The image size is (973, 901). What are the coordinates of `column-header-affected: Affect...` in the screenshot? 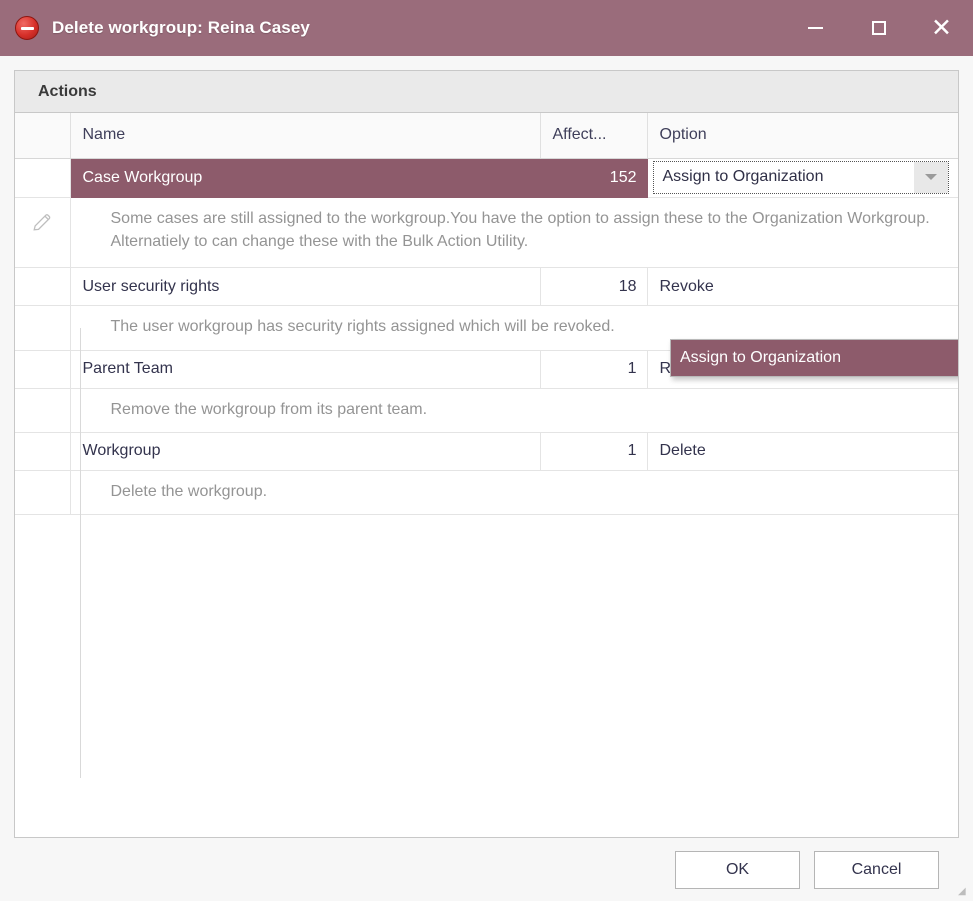 It's located at (594, 136).